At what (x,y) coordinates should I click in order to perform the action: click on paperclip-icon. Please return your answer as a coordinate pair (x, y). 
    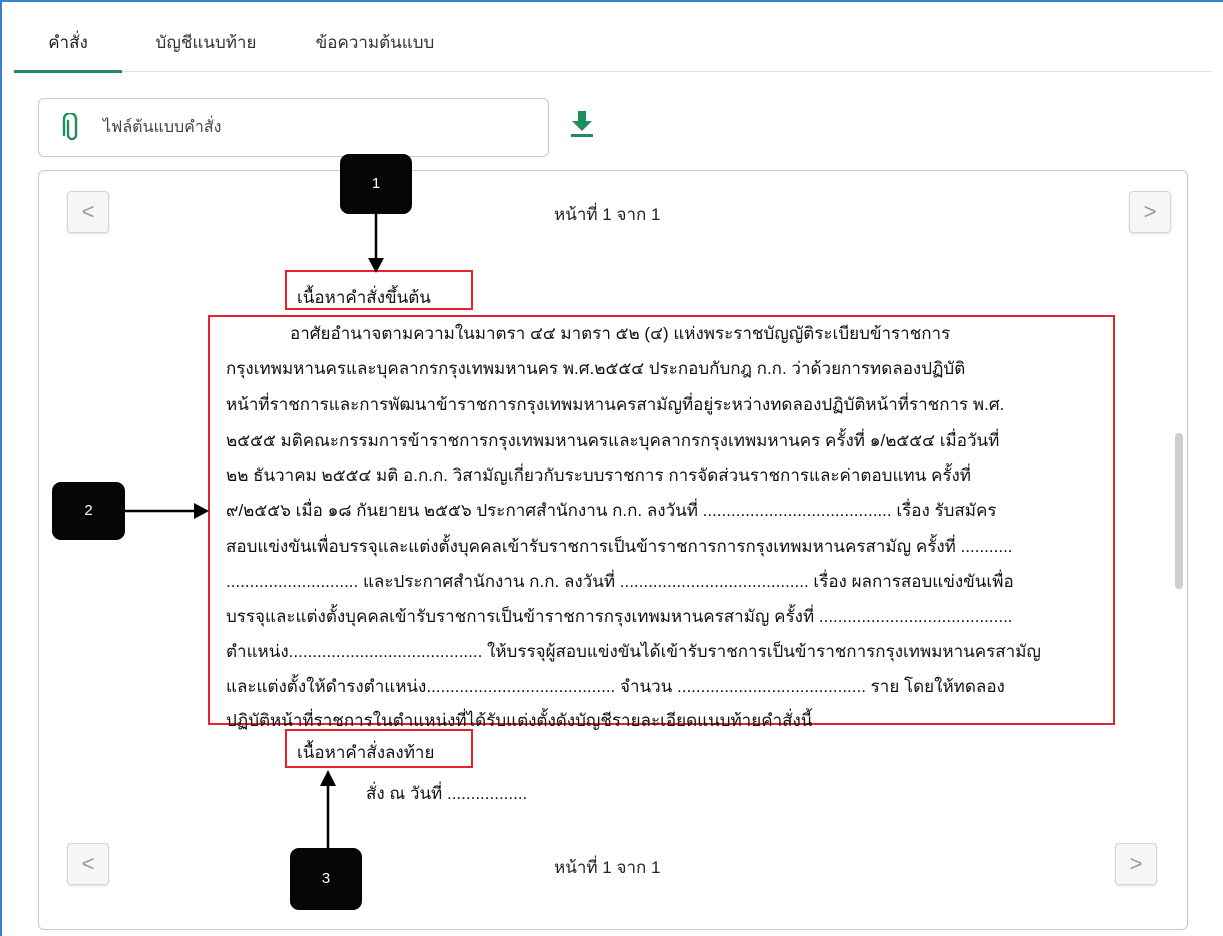
    Looking at the image, I should click on (70, 127).